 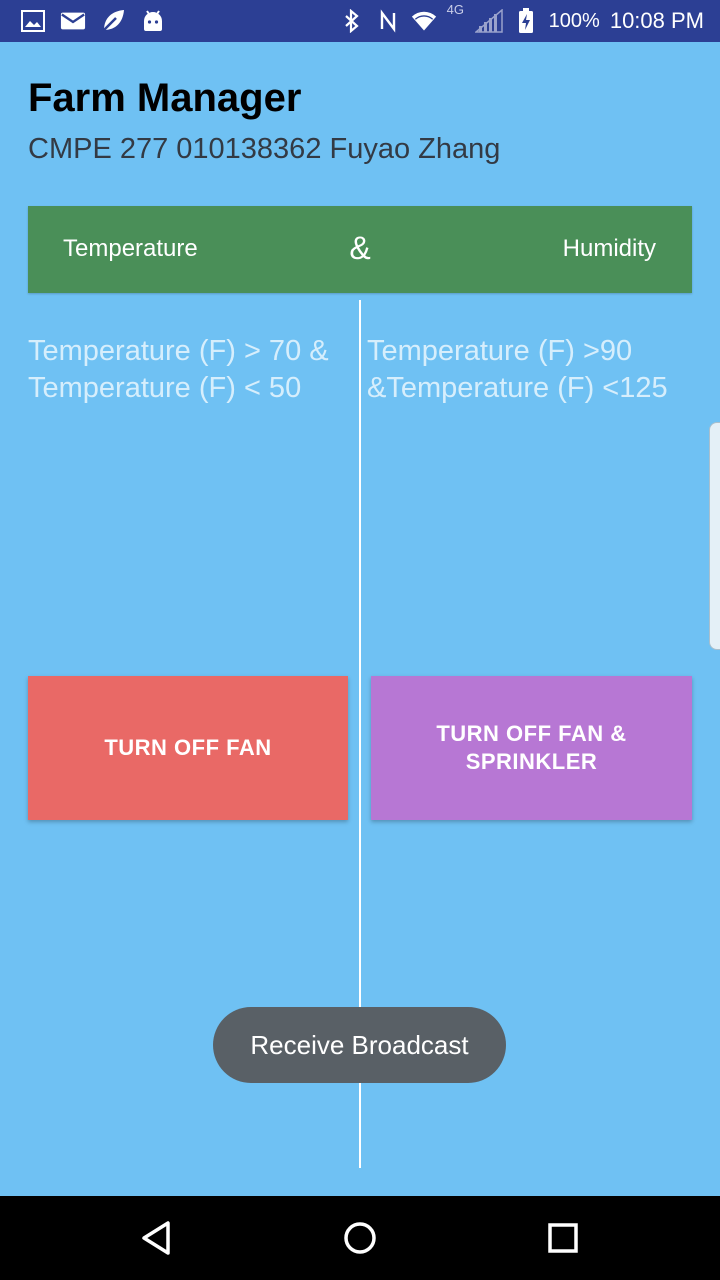 What do you see at coordinates (158, 1238) in the screenshot?
I see `back-icon` at bounding box center [158, 1238].